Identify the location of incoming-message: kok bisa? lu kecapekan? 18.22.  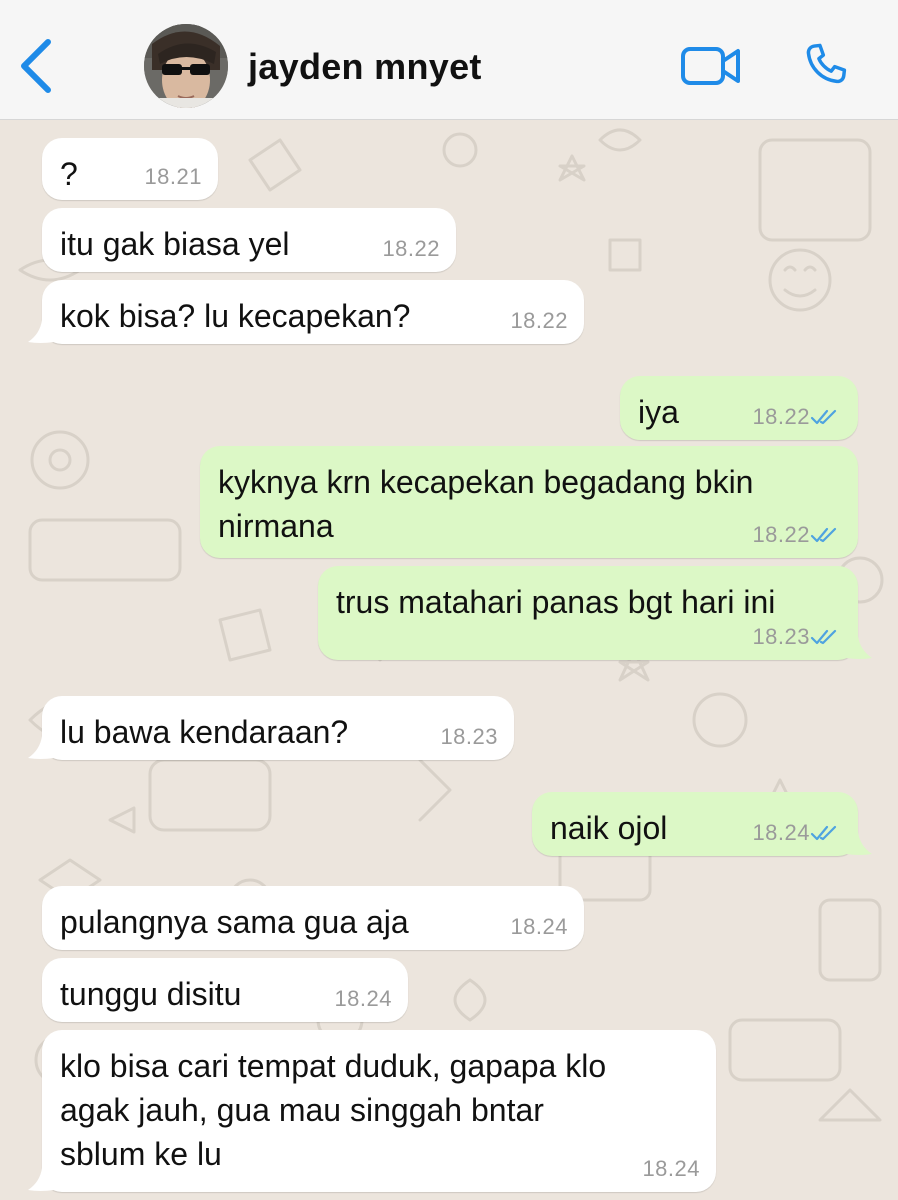
(306, 312).